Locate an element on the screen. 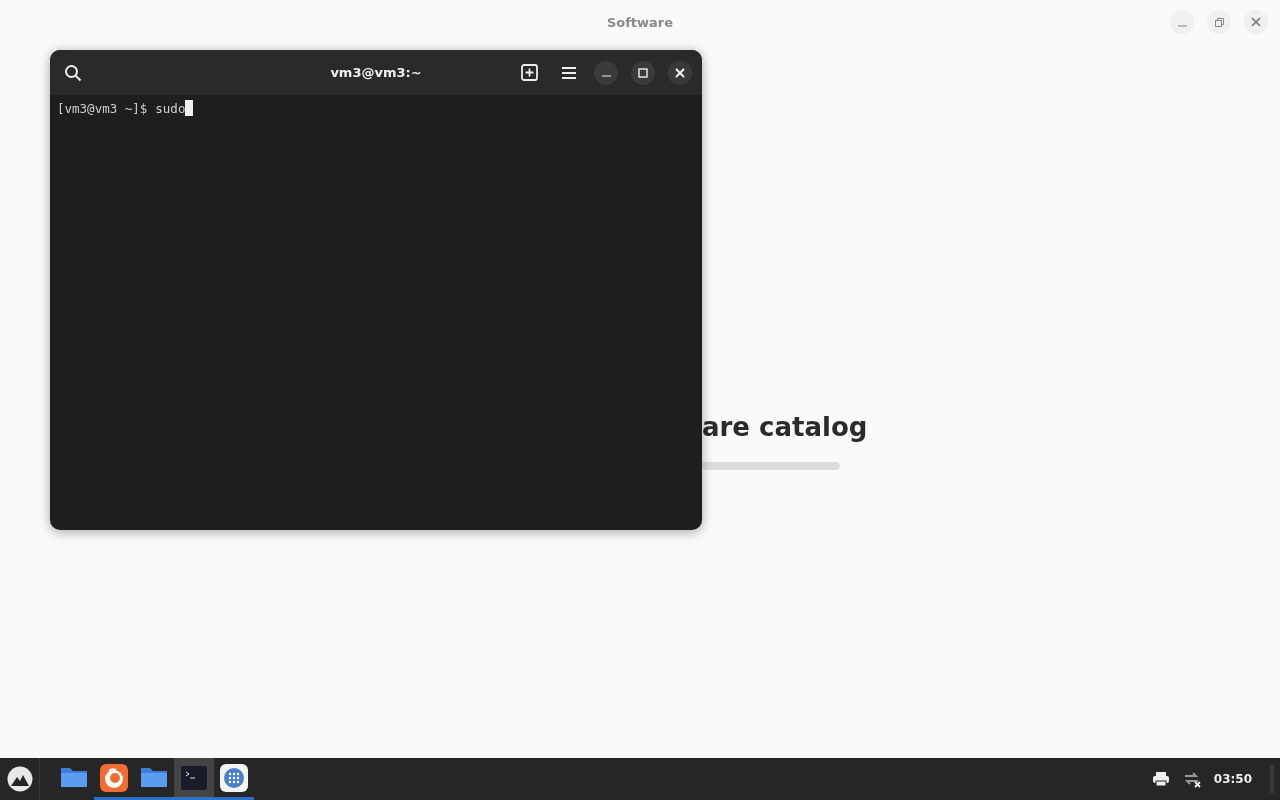 This screenshot has height=800, width=1280. maximize-button is located at coordinates (643, 72).